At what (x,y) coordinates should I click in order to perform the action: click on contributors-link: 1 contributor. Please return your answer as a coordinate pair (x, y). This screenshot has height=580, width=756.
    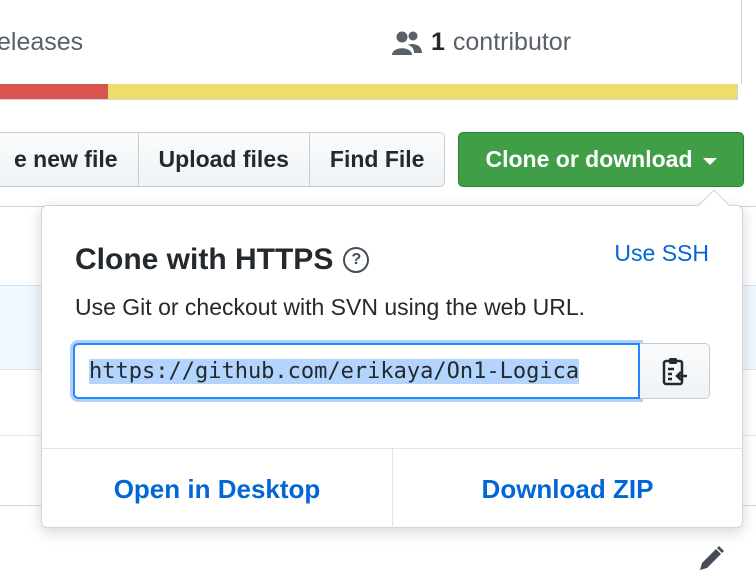
    Looking at the image, I should click on (481, 42).